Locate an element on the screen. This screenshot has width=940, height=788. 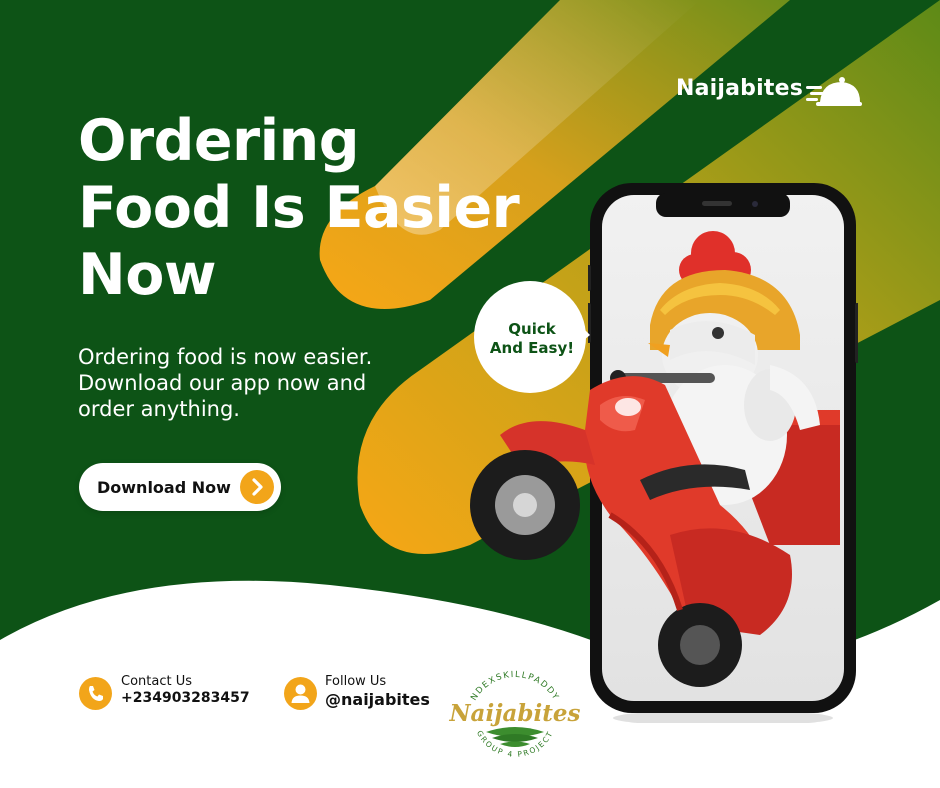
contact-label: Contact Us is located at coordinates (156, 681).